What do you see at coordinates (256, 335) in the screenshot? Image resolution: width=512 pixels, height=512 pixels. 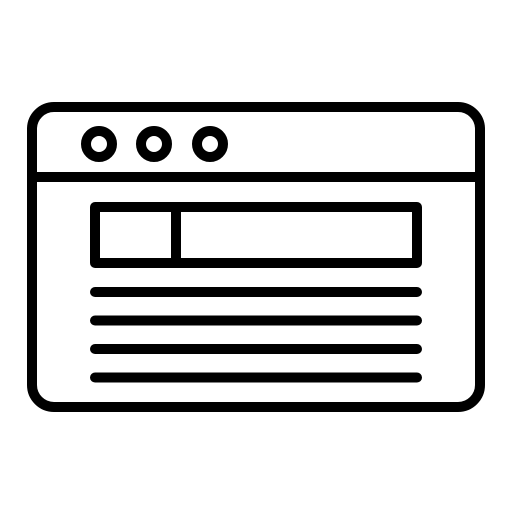 I see `content-text-lines` at bounding box center [256, 335].